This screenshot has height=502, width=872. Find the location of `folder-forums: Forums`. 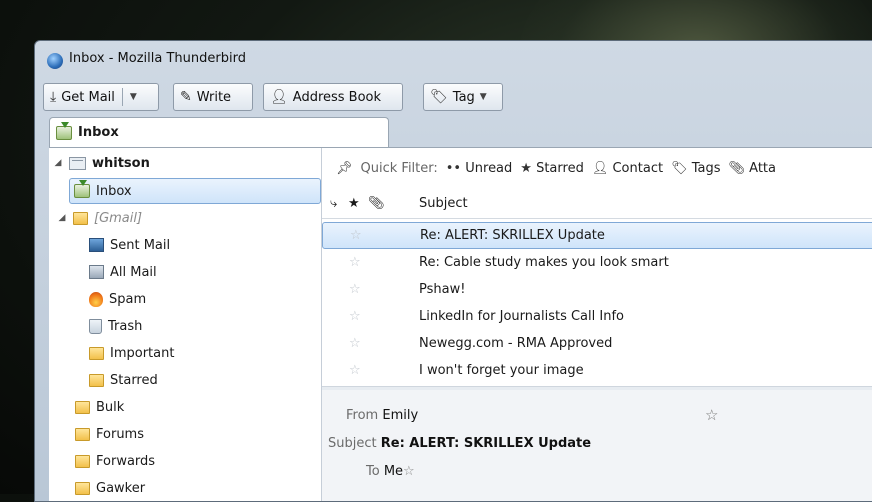

folder-forums: Forums is located at coordinates (185, 434).